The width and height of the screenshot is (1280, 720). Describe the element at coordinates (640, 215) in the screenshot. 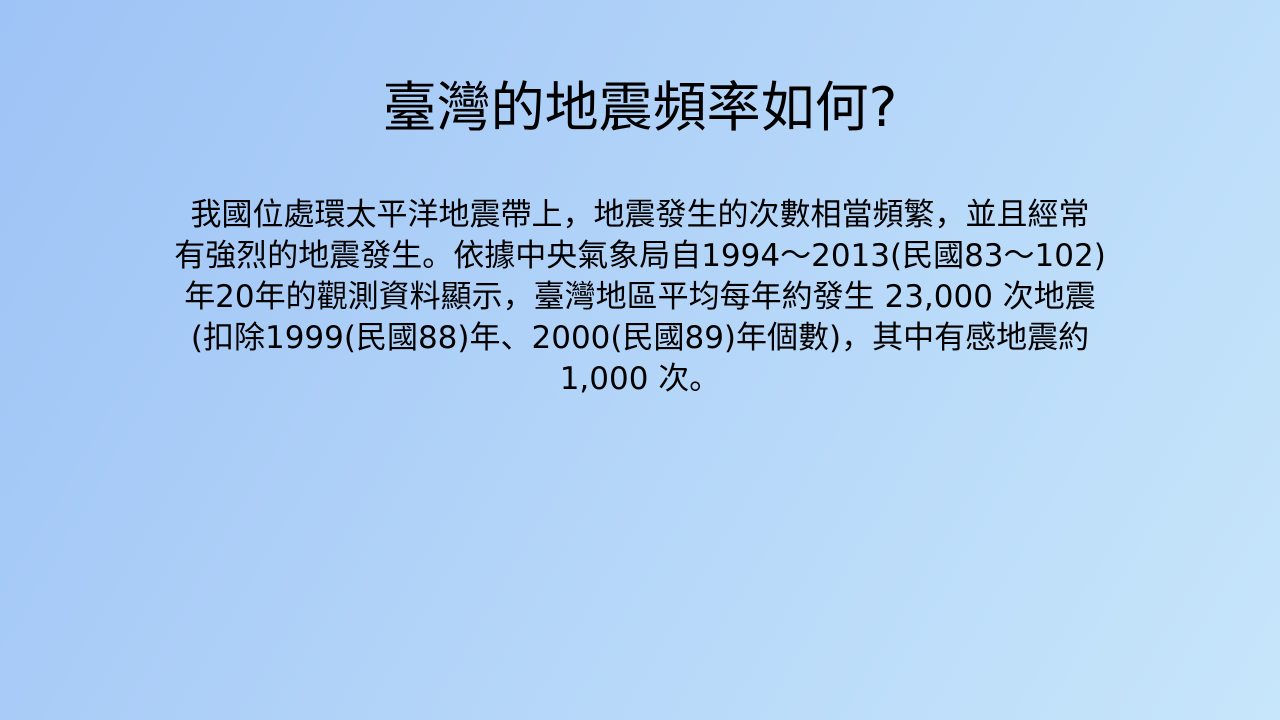

I see `body-line: 我國位處環太平洋地震帶上，地震發生的次數相當頻繁，並且經常` at that location.